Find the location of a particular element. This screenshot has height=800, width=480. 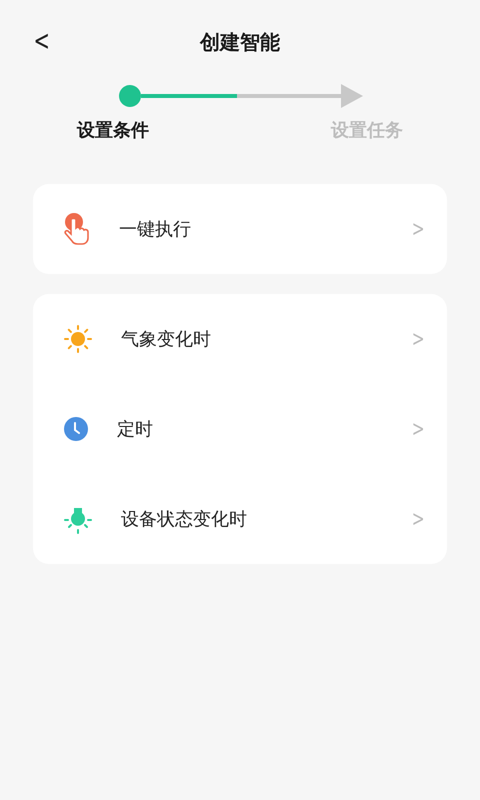

condition-item: 设备状态变化时 > is located at coordinates (240, 519).